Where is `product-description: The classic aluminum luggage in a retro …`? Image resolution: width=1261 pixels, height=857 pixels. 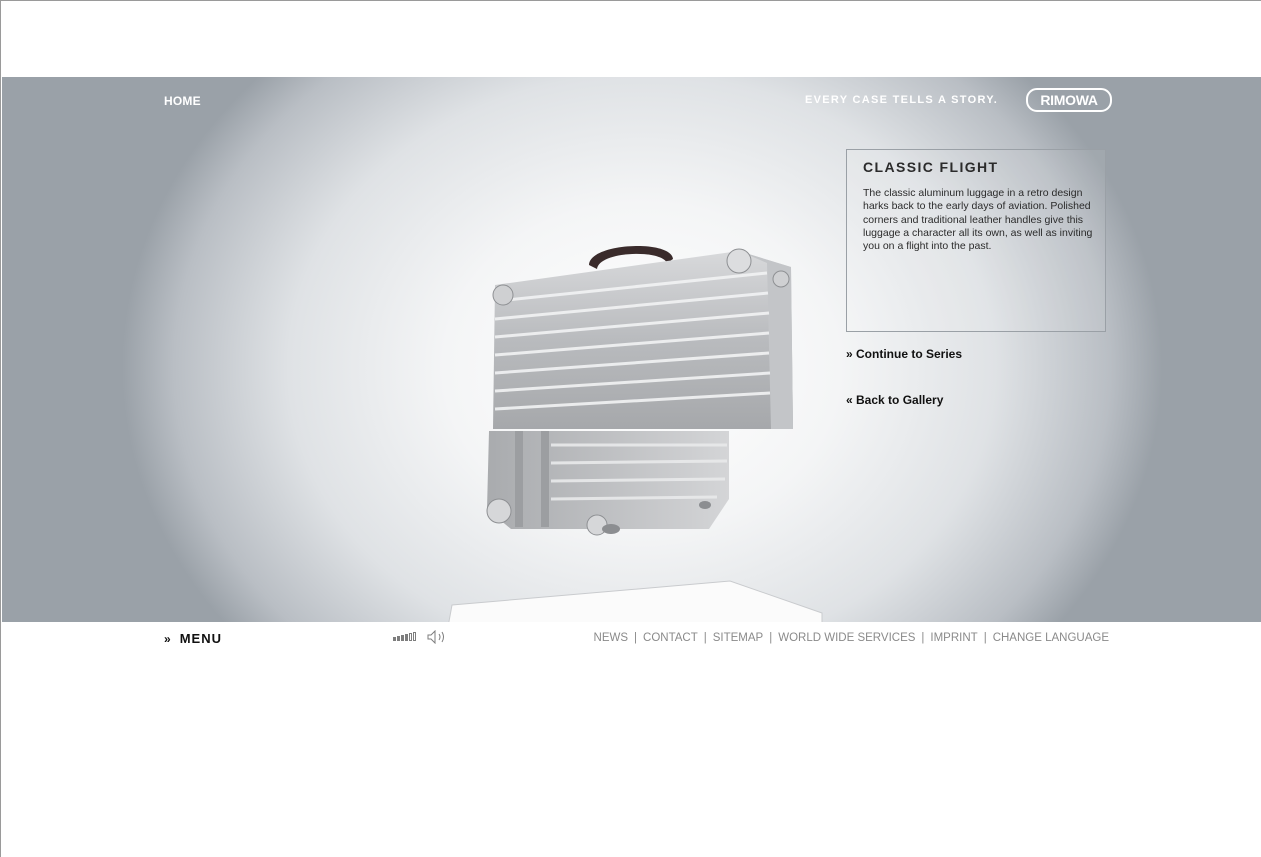 product-description: The classic aluminum luggage in a retro … is located at coordinates (978, 220).